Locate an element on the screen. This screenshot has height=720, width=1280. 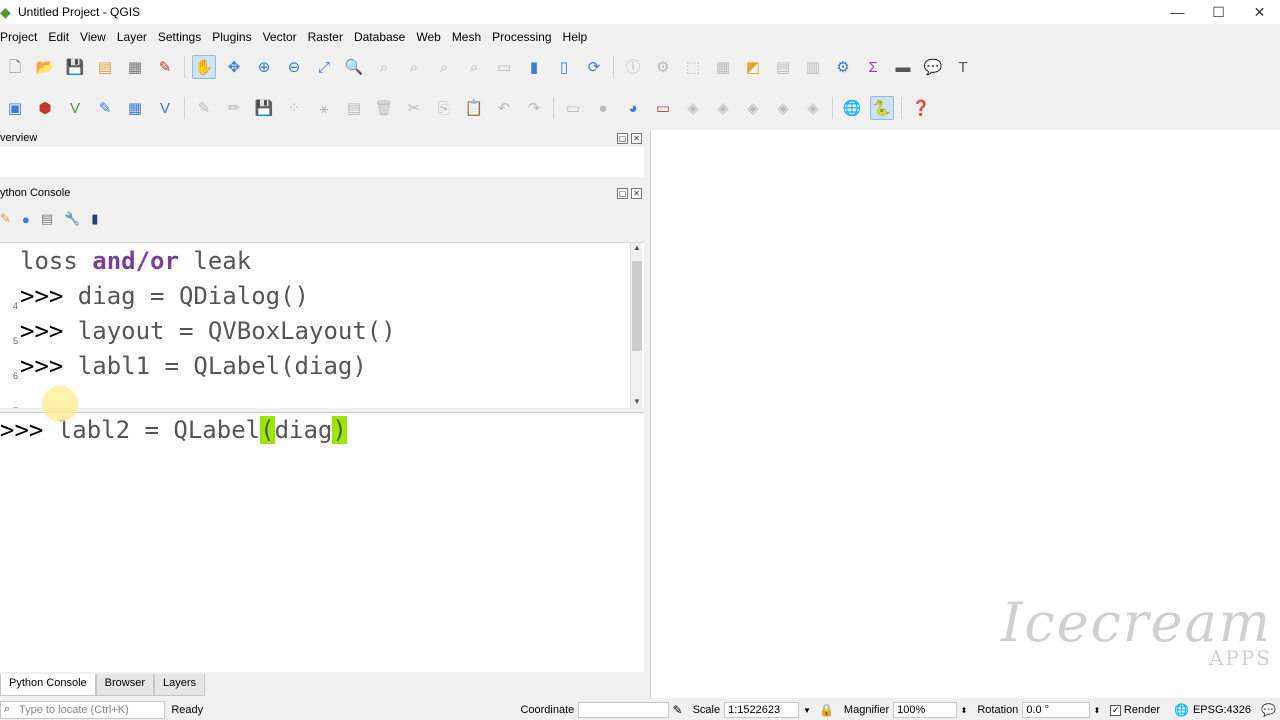
copy-features-icon: ⎘ is located at coordinates (444, 108).